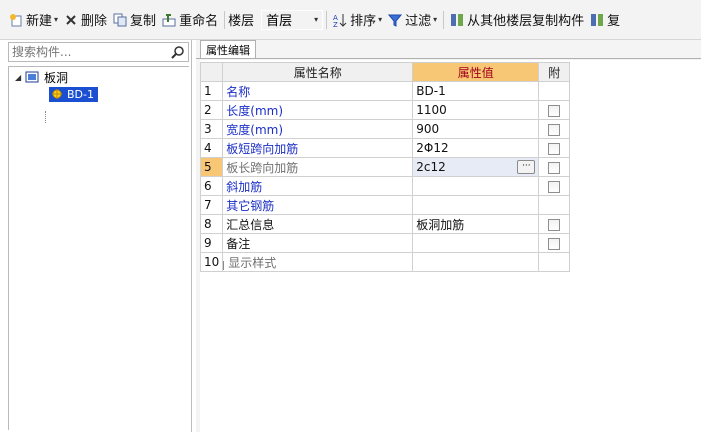  What do you see at coordinates (476, 148) in the screenshot?
I see `property-value: 2Φ12` at bounding box center [476, 148].